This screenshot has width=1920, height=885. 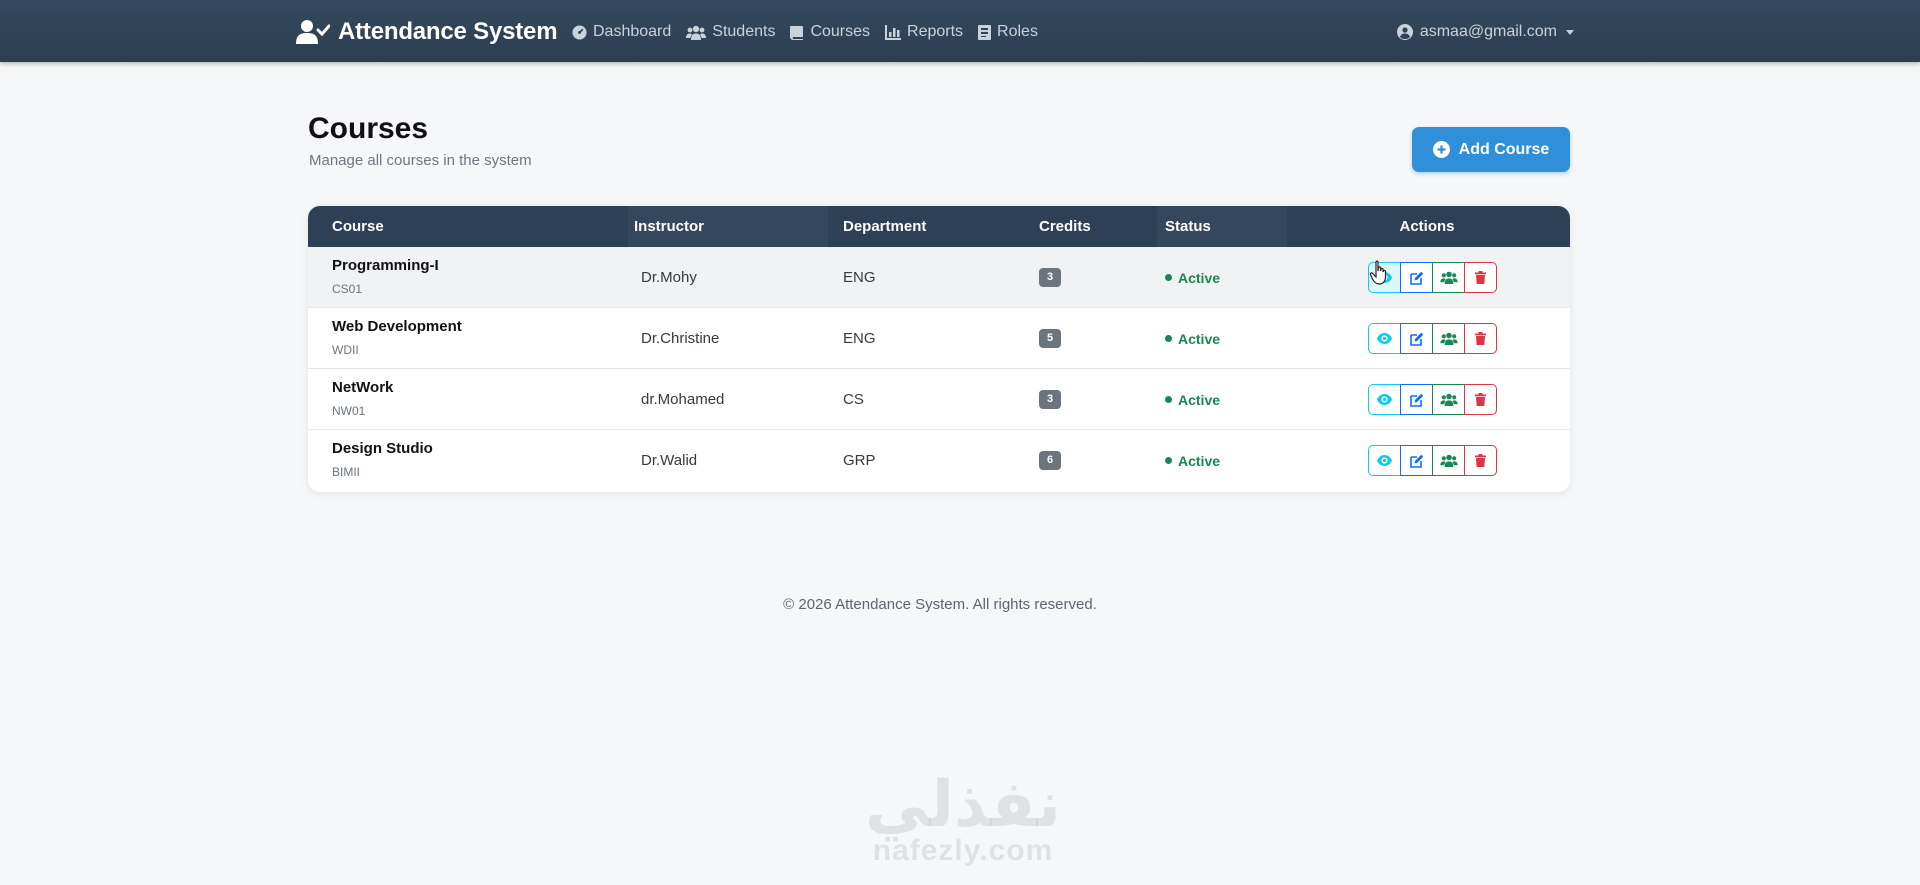 I want to click on course-name: NetWork, so click(x=363, y=387).